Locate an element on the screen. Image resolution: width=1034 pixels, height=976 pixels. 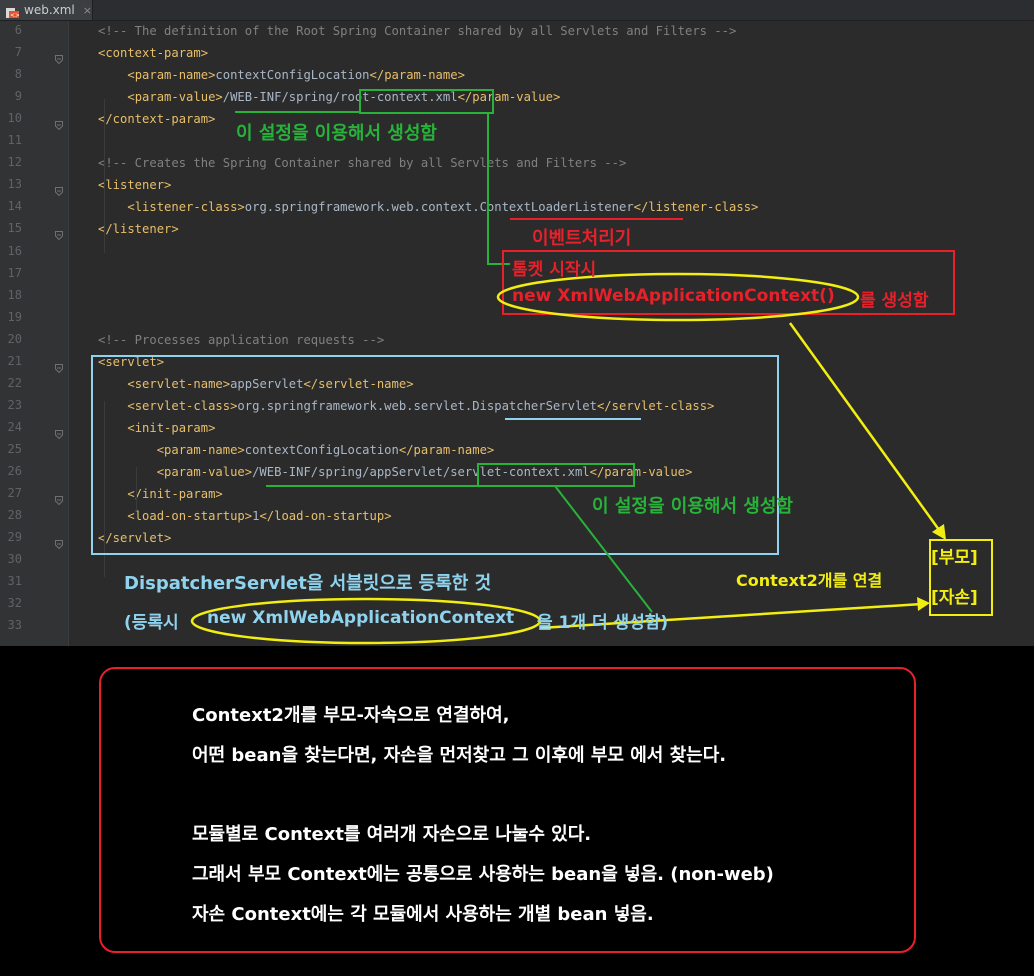
parent-arrow-line is located at coordinates (866, 428).